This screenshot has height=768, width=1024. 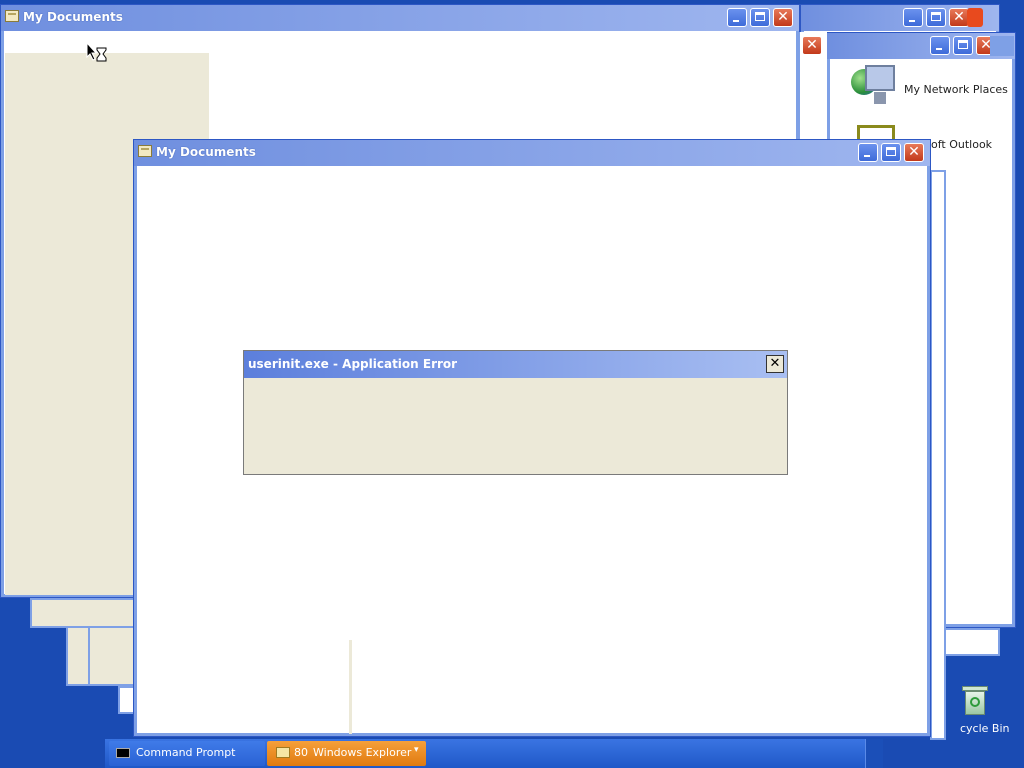 I want to click on recycle-bin-icon, so click(x=975, y=701).